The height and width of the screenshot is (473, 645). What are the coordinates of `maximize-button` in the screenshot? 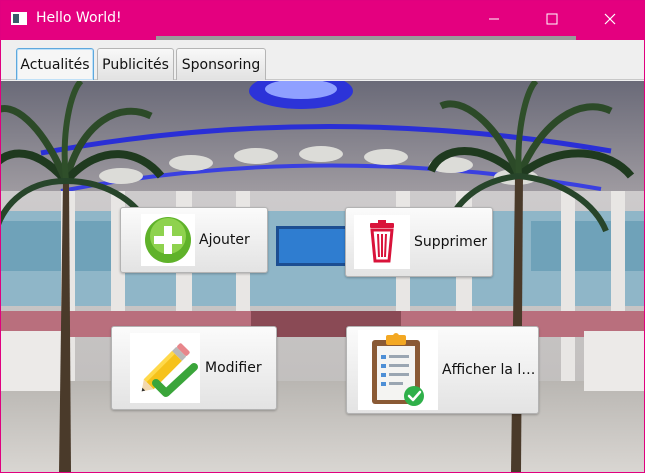 It's located at (552, 18).